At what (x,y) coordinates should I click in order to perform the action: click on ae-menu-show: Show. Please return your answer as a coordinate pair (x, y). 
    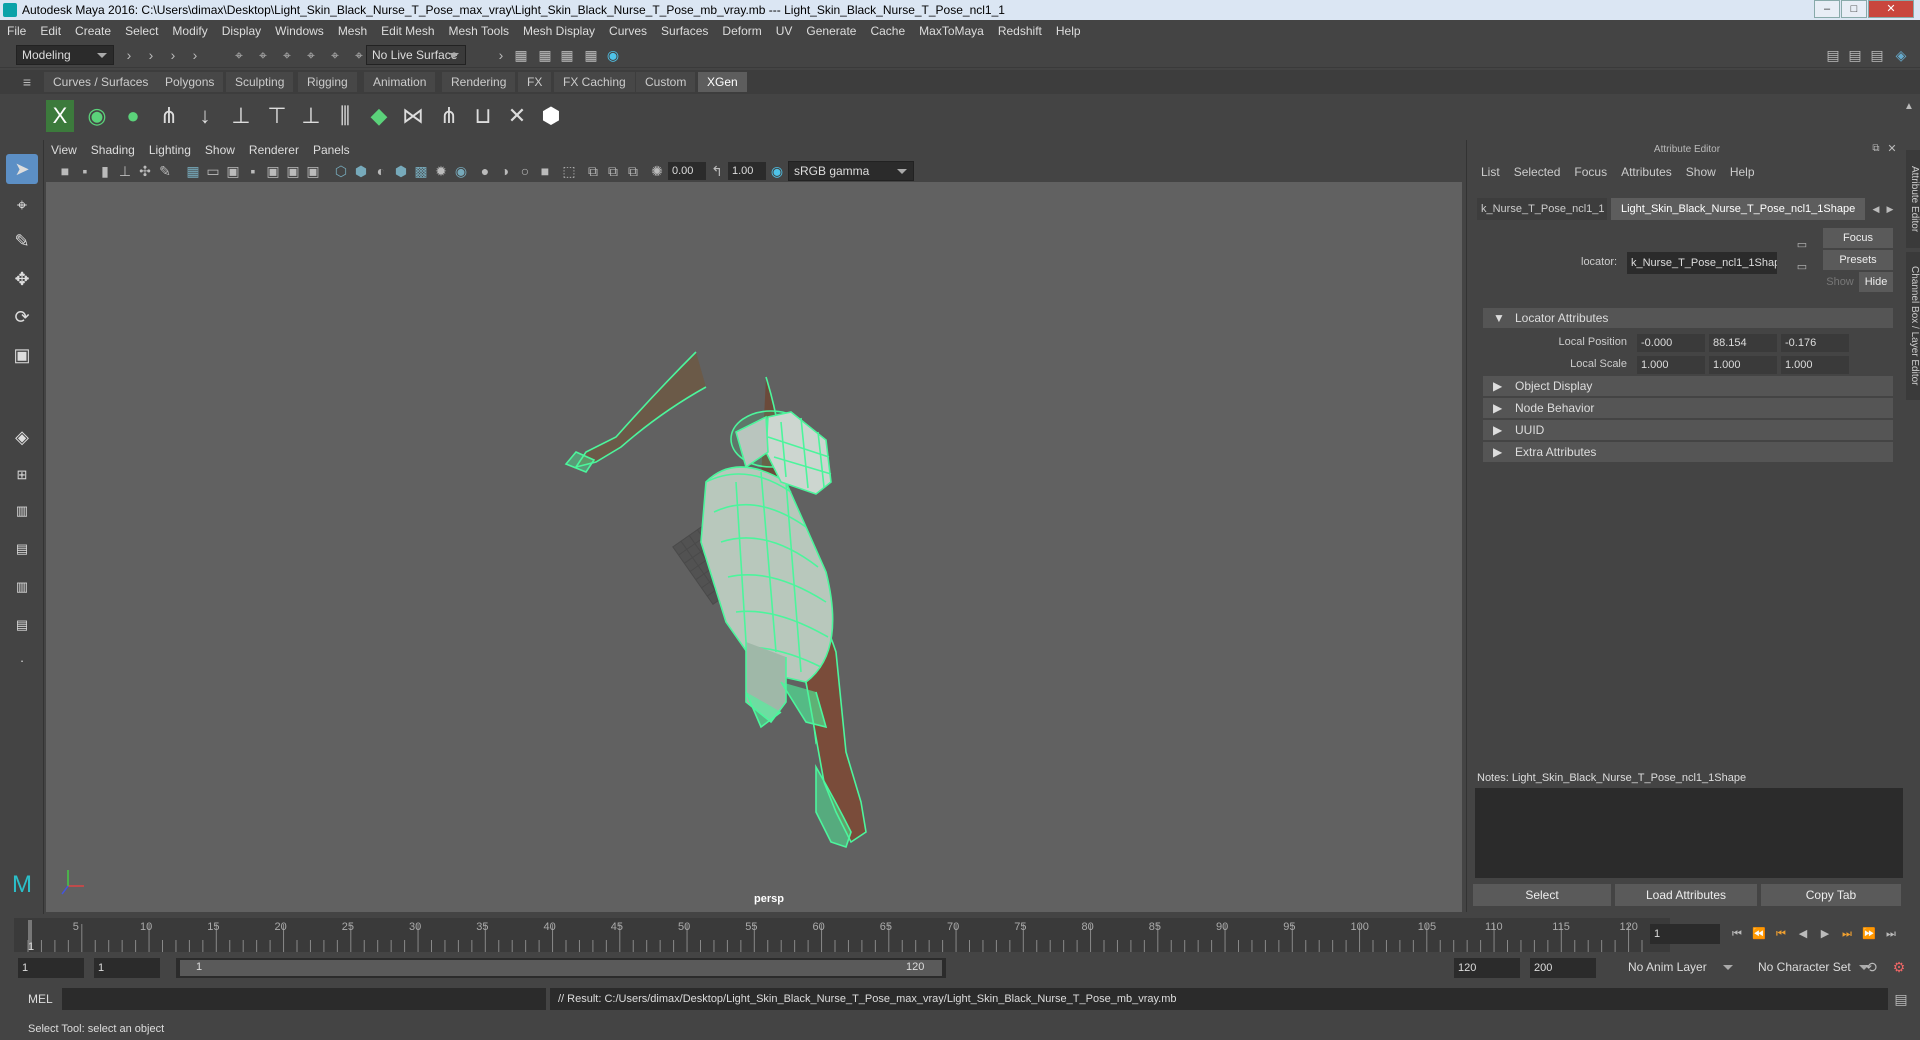
    Looking at the image, I should click on (1701, 172).